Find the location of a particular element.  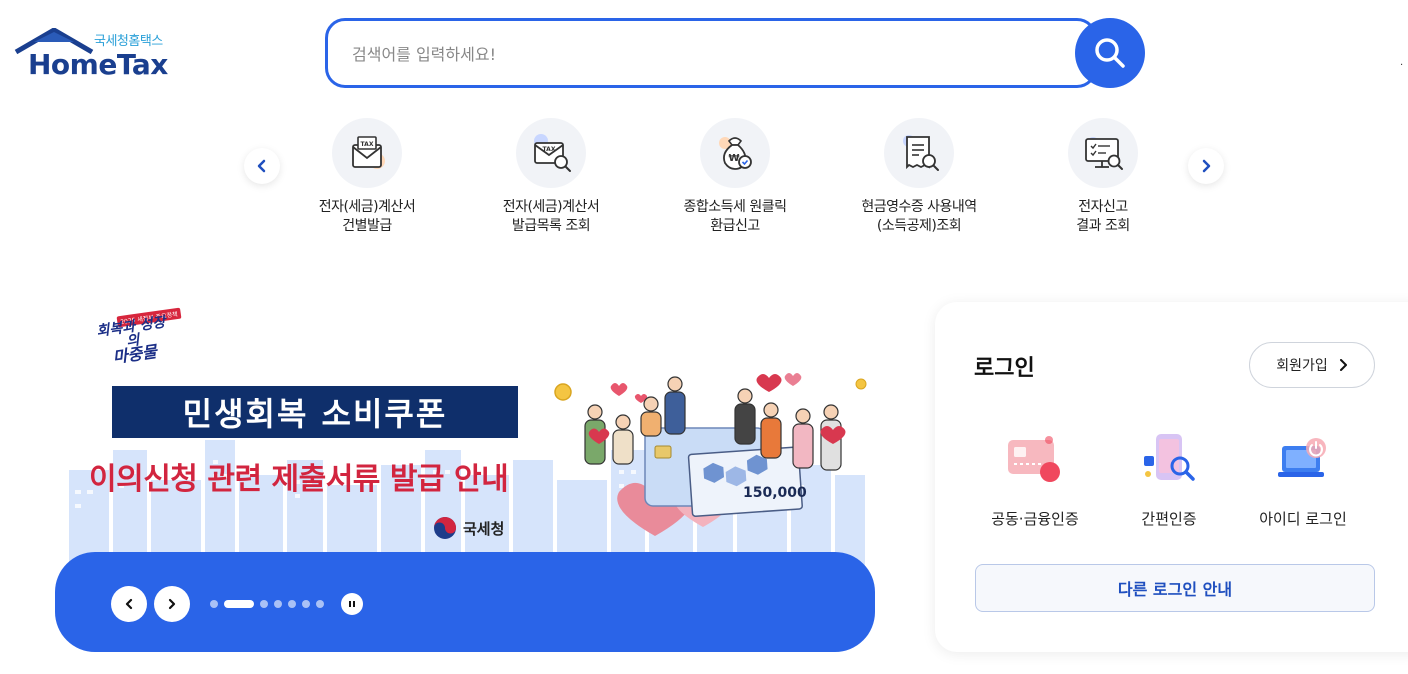

nts-emblem: 국세청 is located at coordinates (468, 528).